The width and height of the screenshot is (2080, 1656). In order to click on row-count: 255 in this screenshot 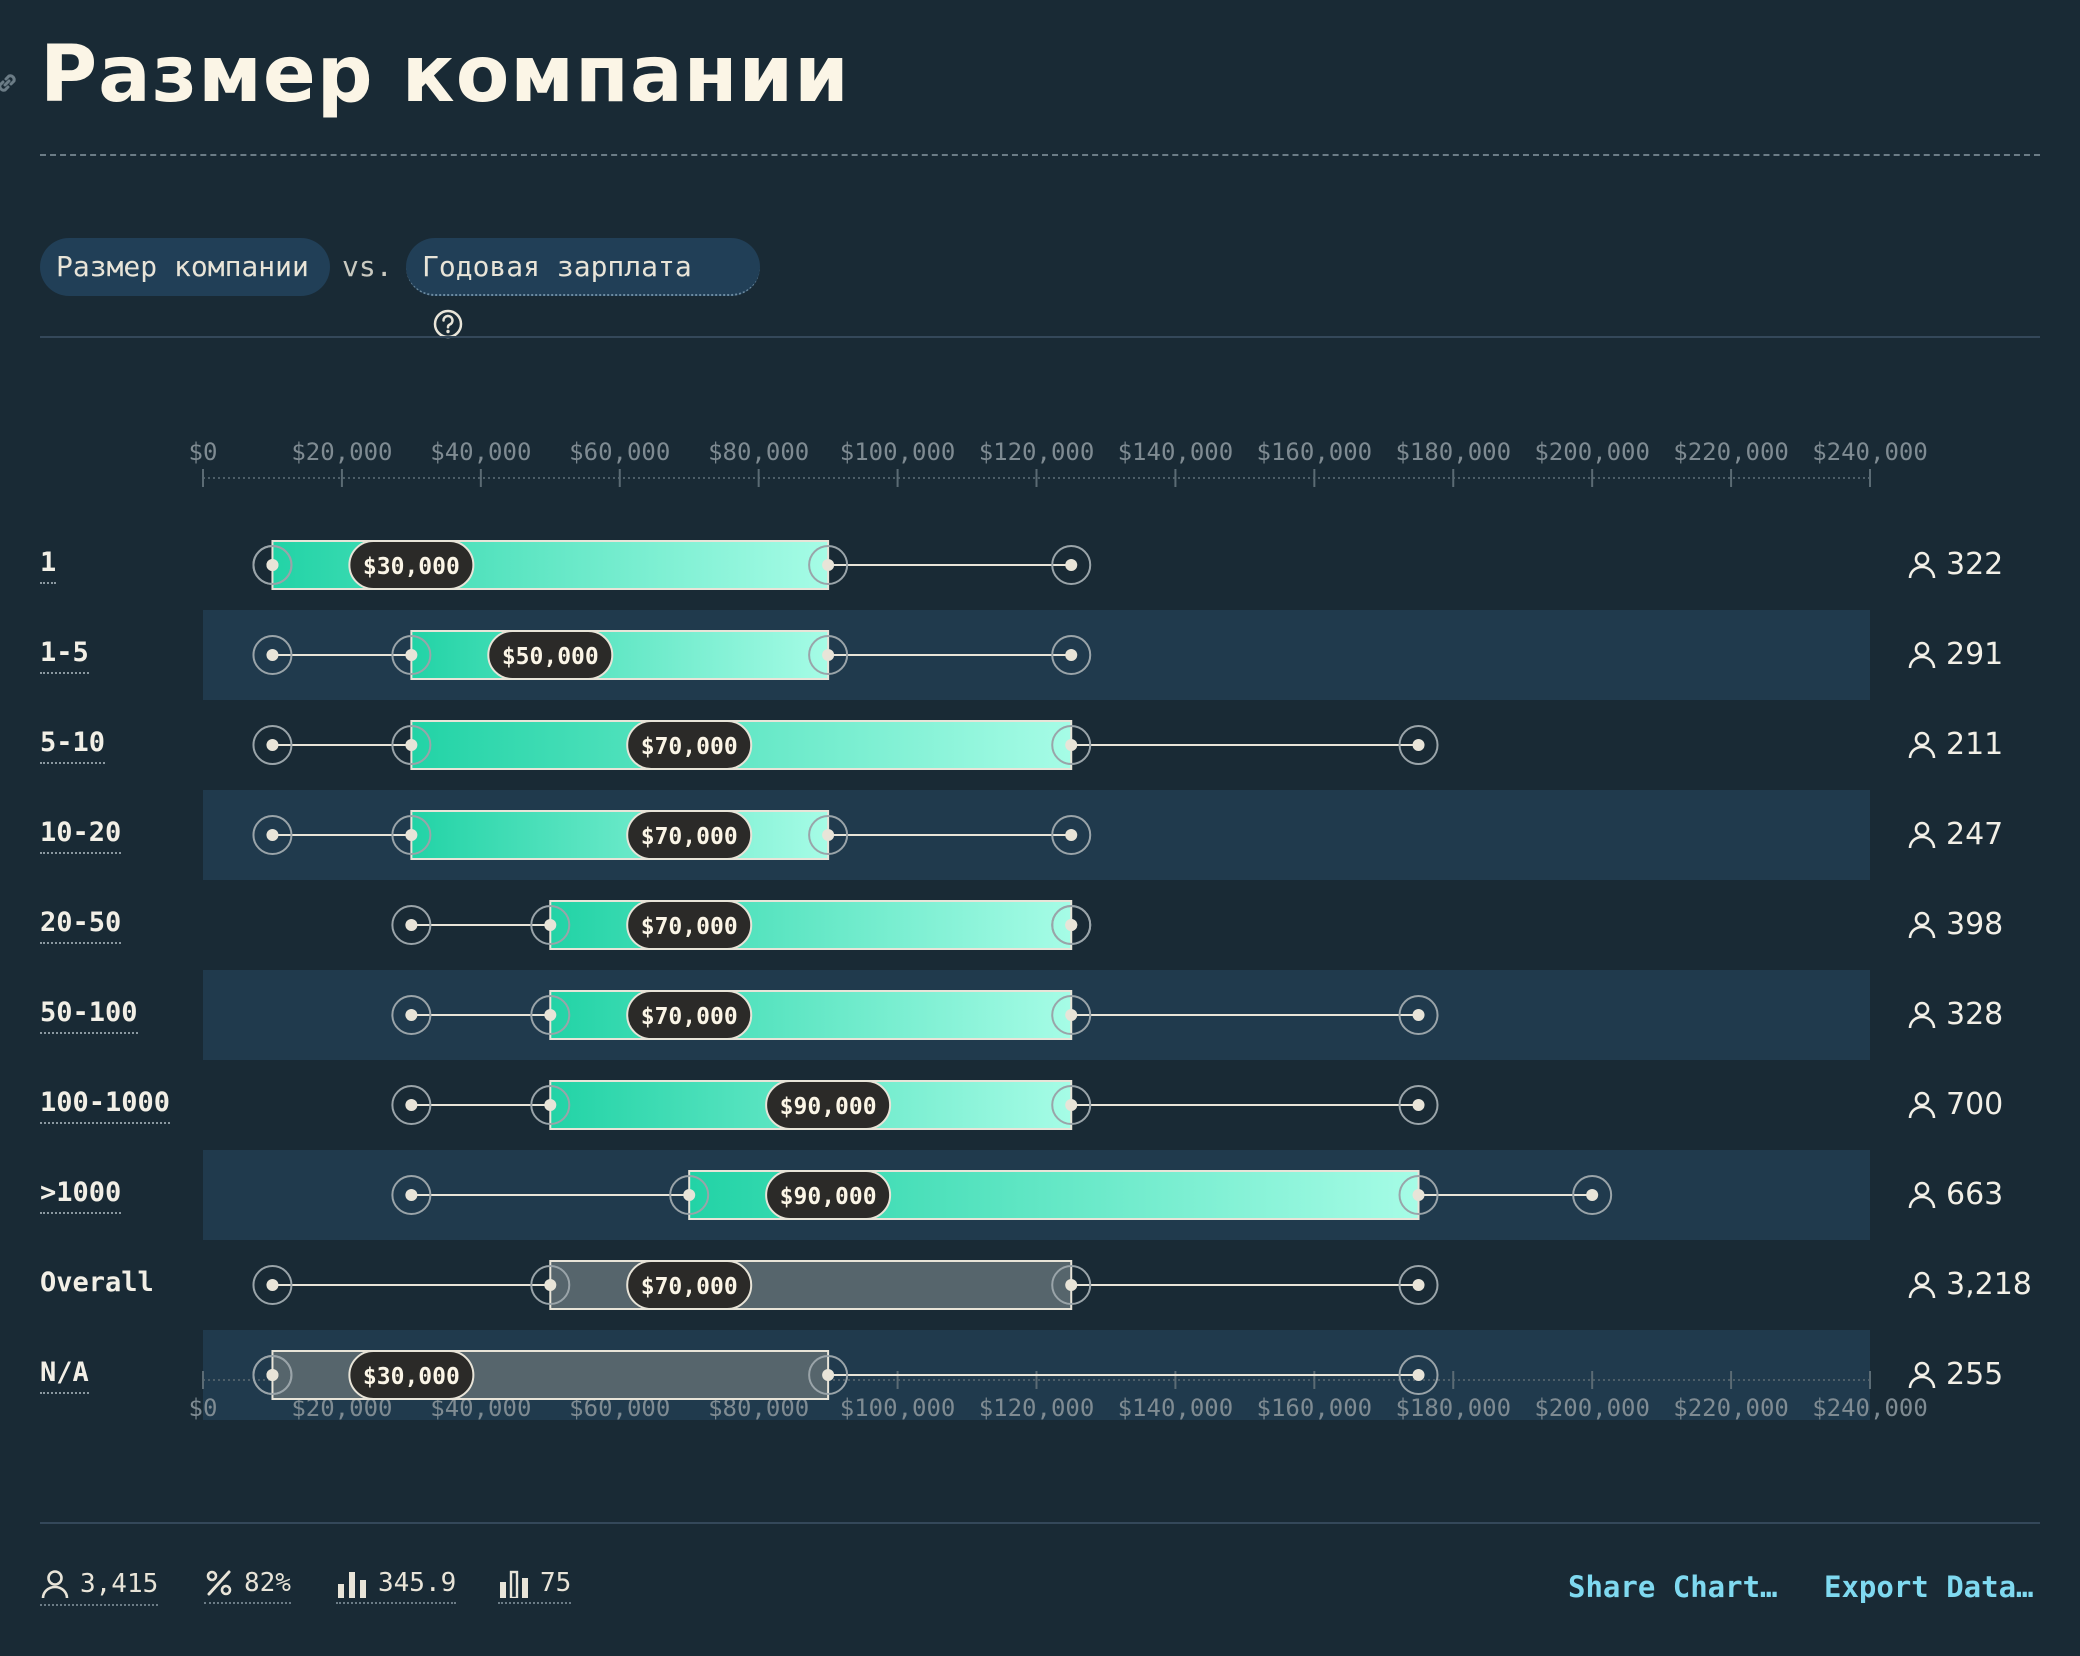, I will do `click(1955, 1375)`.